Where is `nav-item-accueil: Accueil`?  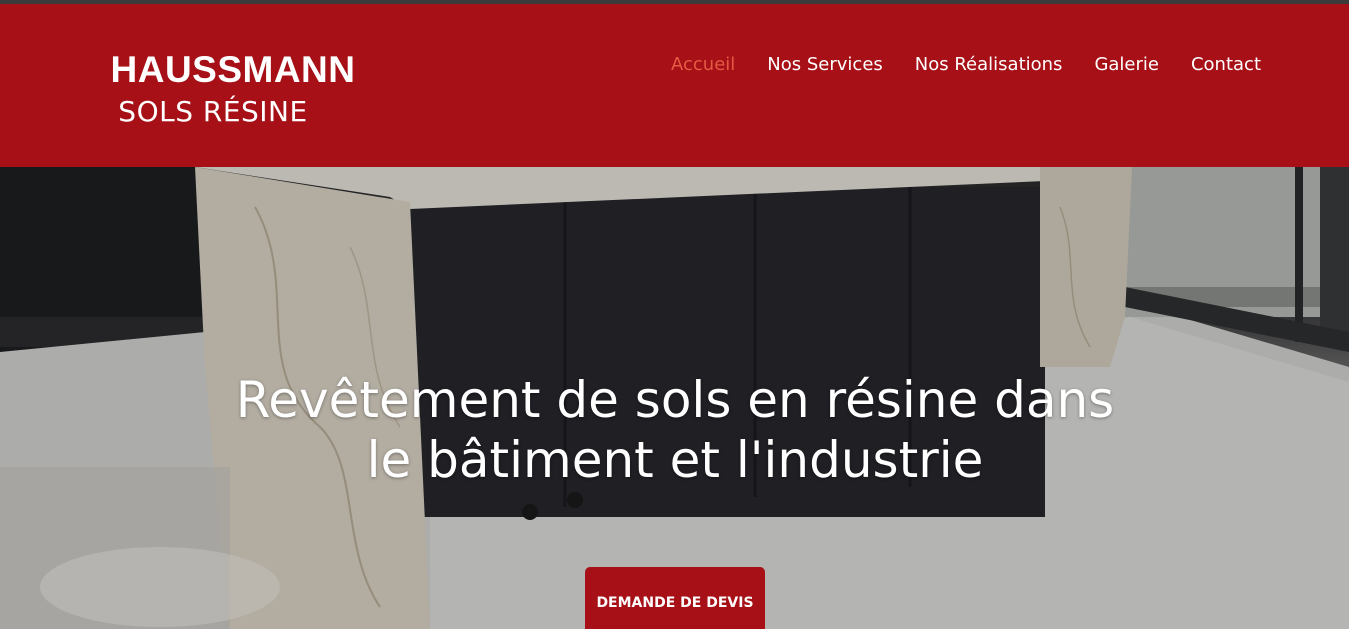 nav-item-accueil: Accueil is located at coordinates (703, 64).